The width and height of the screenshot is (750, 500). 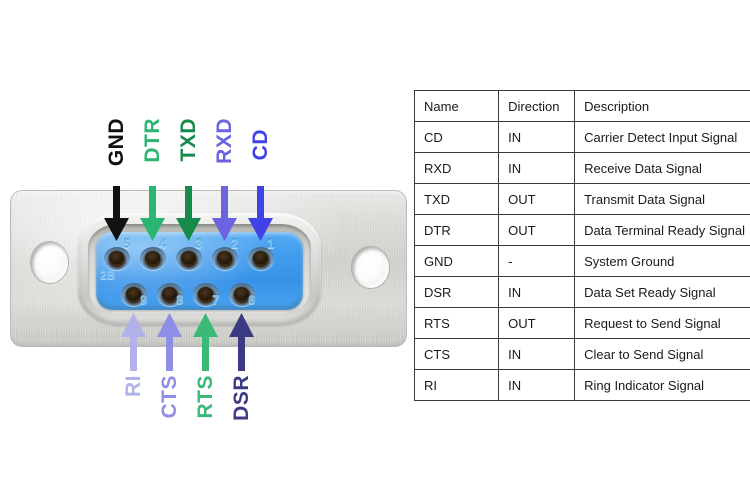 I want to click on cell-direction: -, so click(x=537, y=261).